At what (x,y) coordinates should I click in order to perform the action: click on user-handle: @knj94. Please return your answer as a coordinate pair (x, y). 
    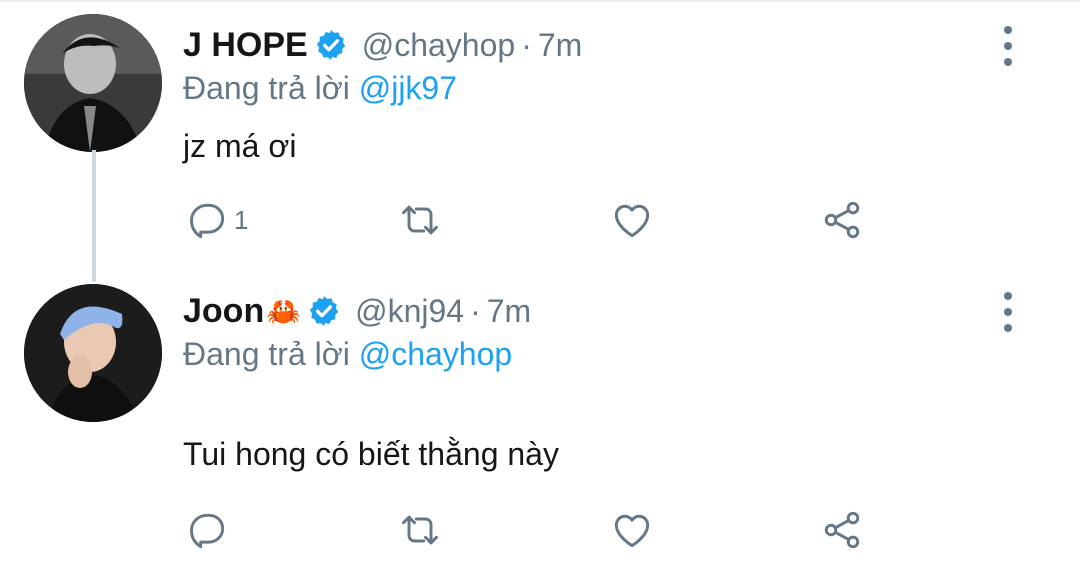
    Looking at the image, I should click on (409, 311).